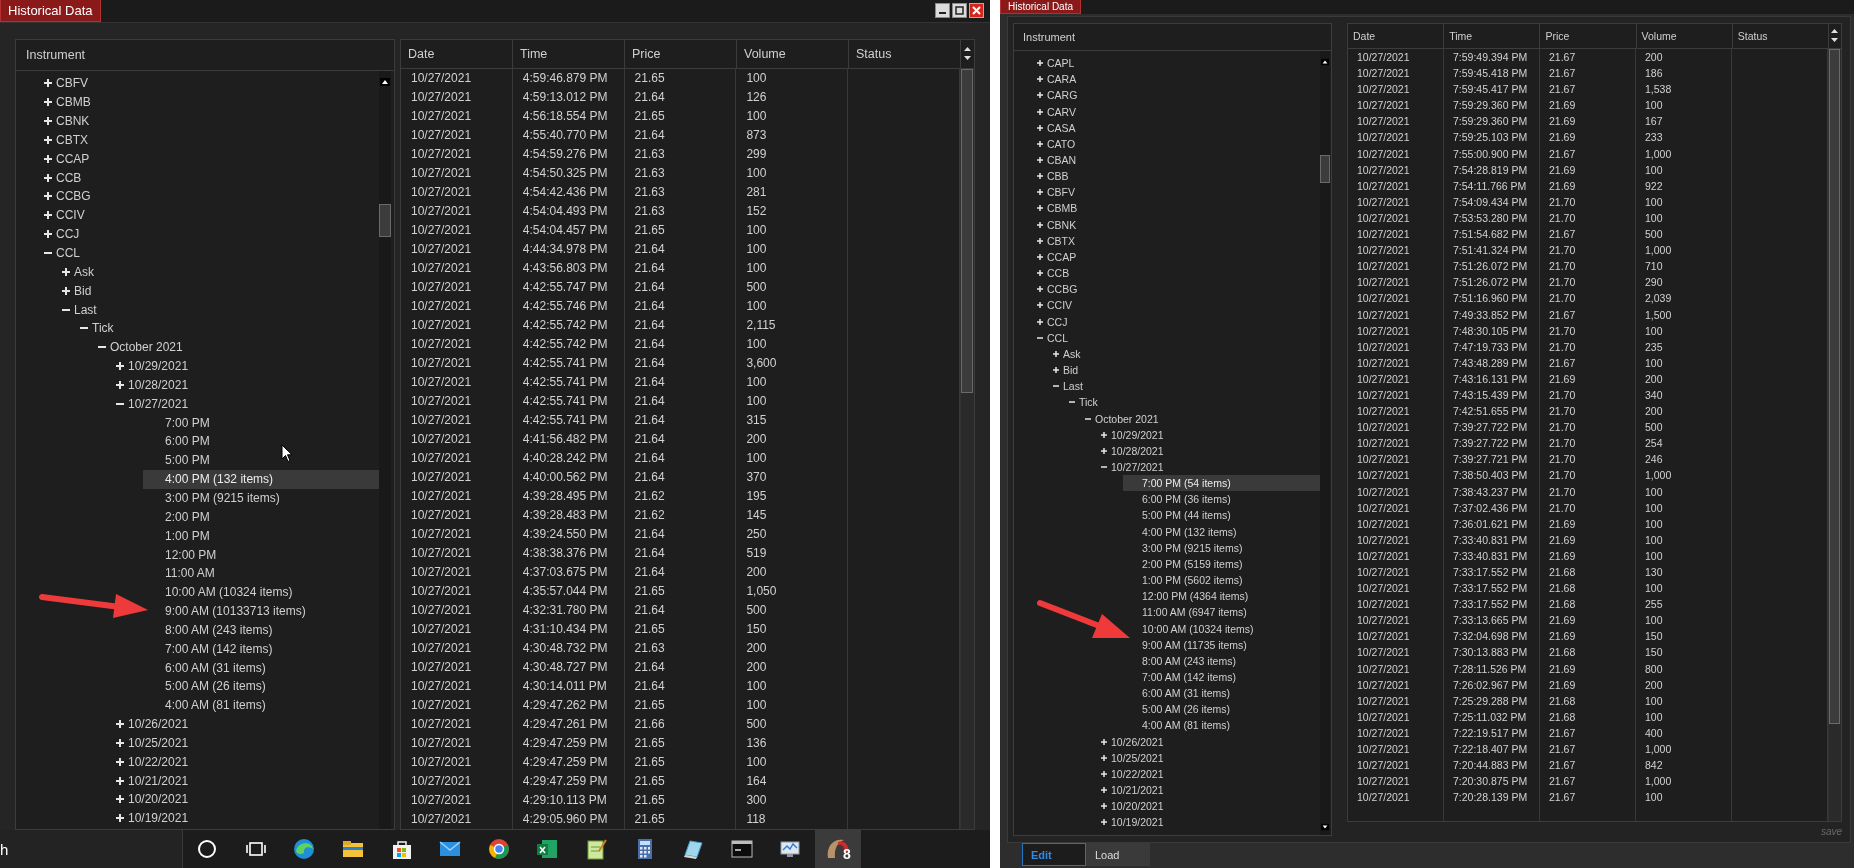 This screenshot has width=1854, height=868. I want to click on tree-item: 10/22/2021, so click(1137, 773).